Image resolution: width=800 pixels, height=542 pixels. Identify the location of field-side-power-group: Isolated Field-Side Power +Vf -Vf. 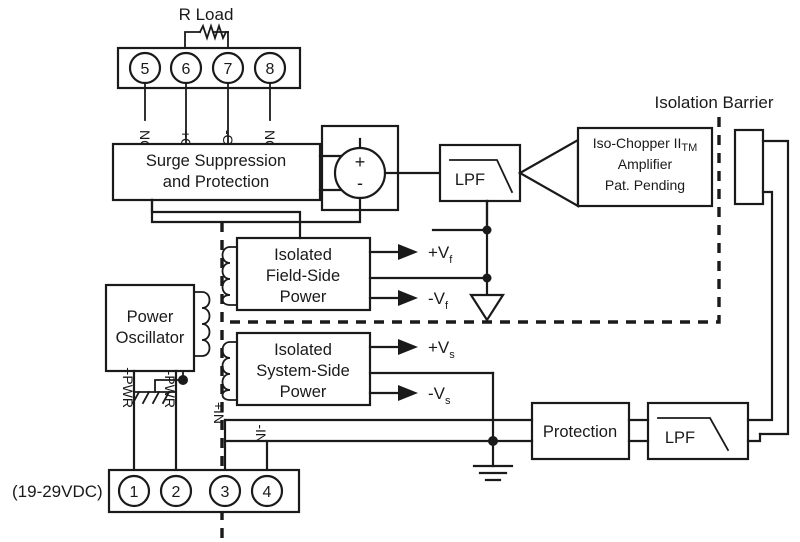
(319, 255).